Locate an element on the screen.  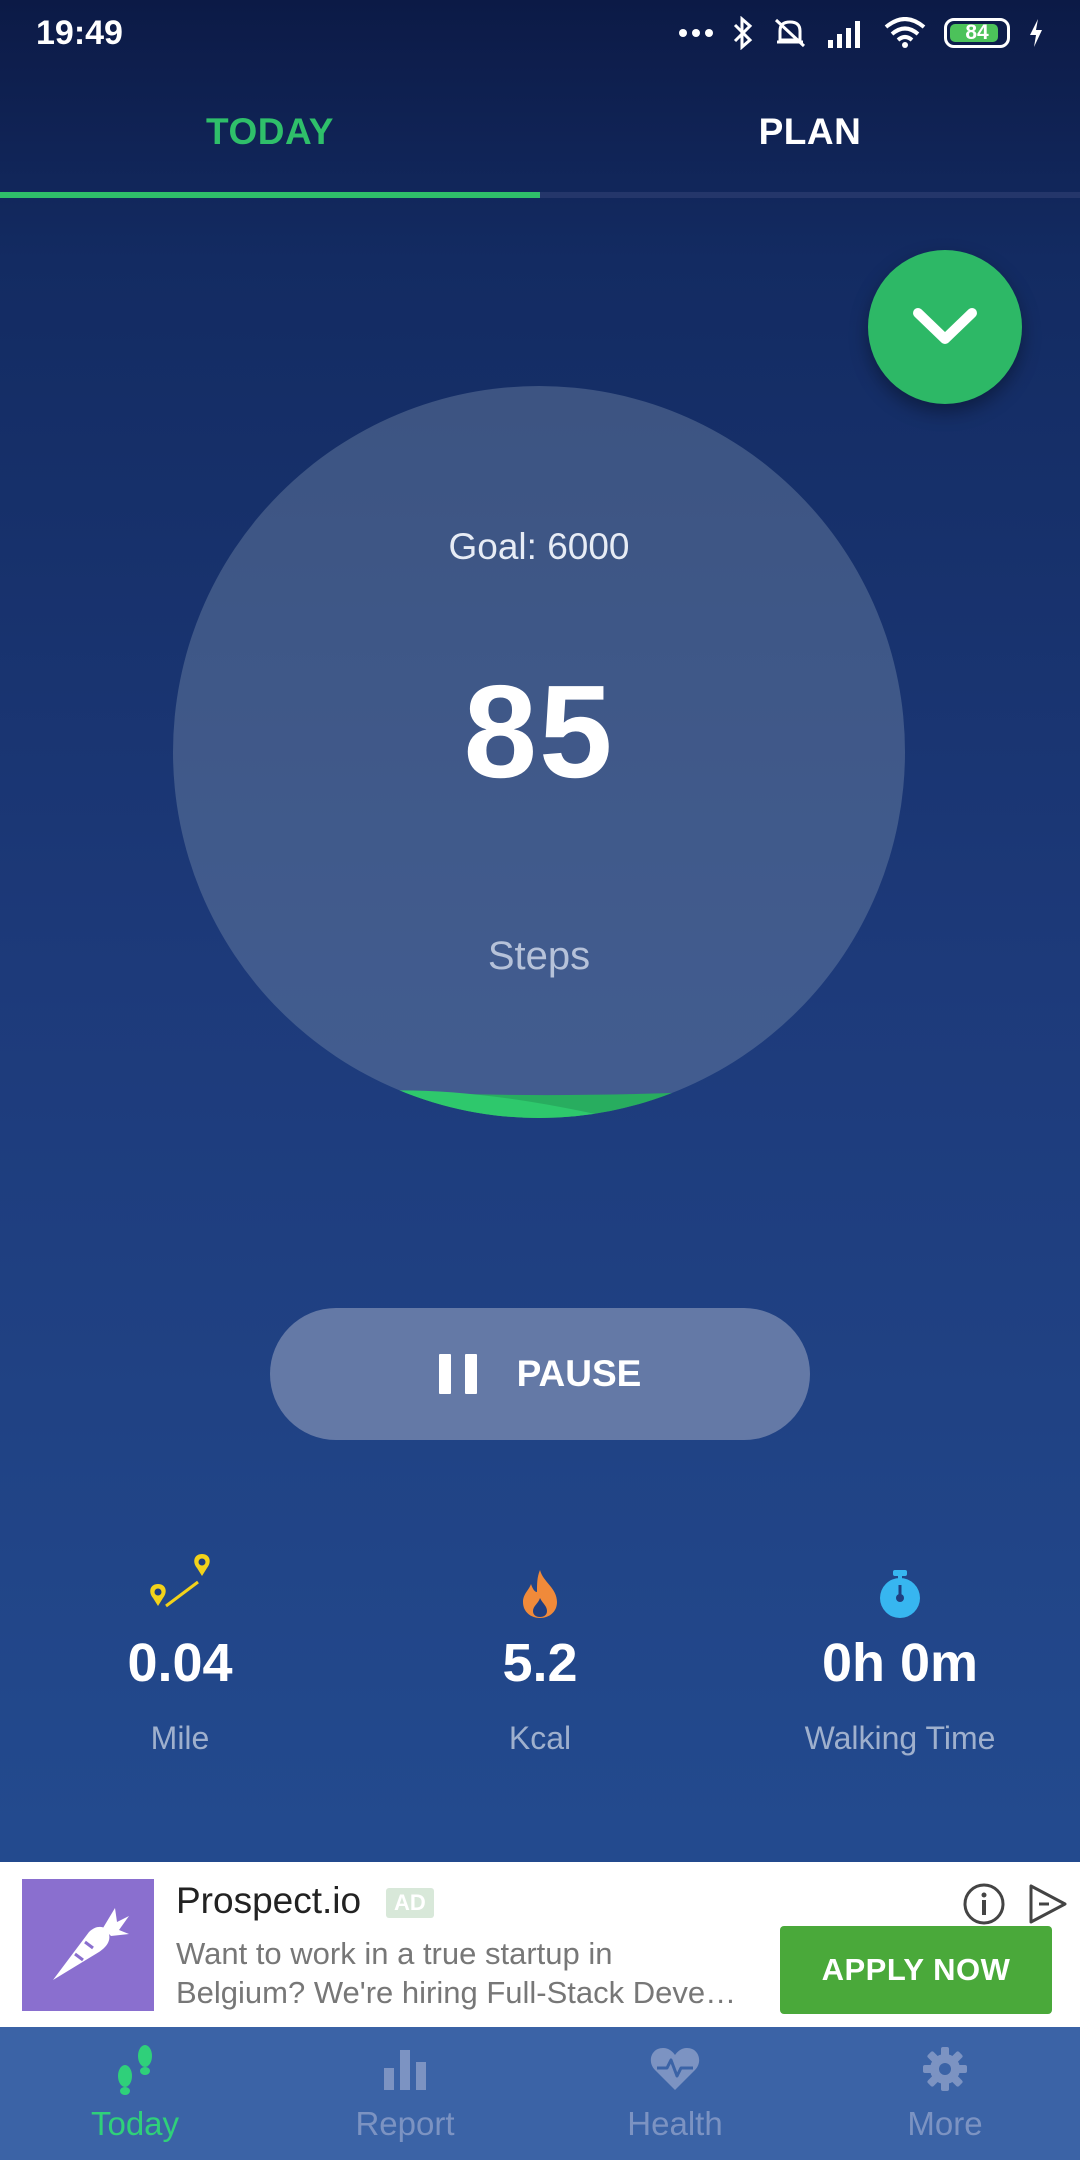
stat-distance-label: Mile is located at coordinates (180, 1738).